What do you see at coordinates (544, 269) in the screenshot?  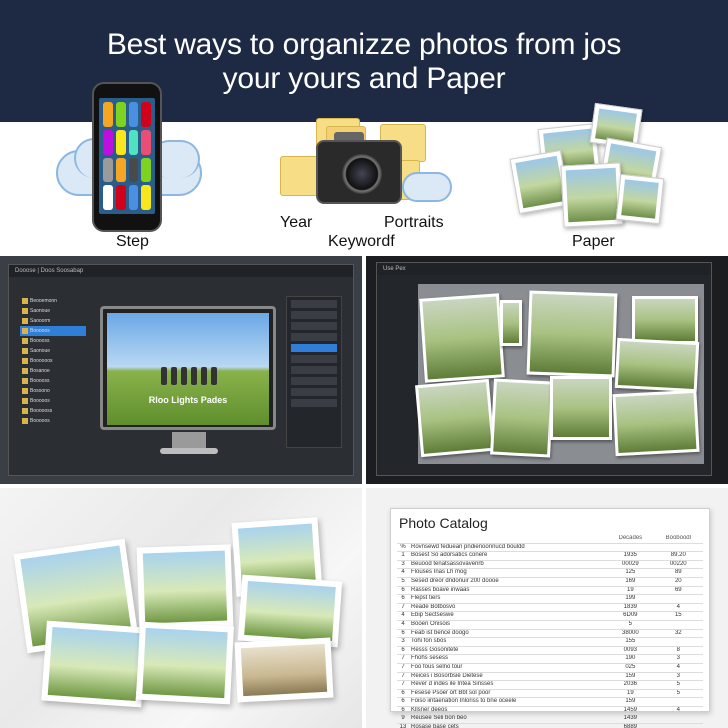 I see `window-titlebar: Use Pex` at bounding box center [544, 269].